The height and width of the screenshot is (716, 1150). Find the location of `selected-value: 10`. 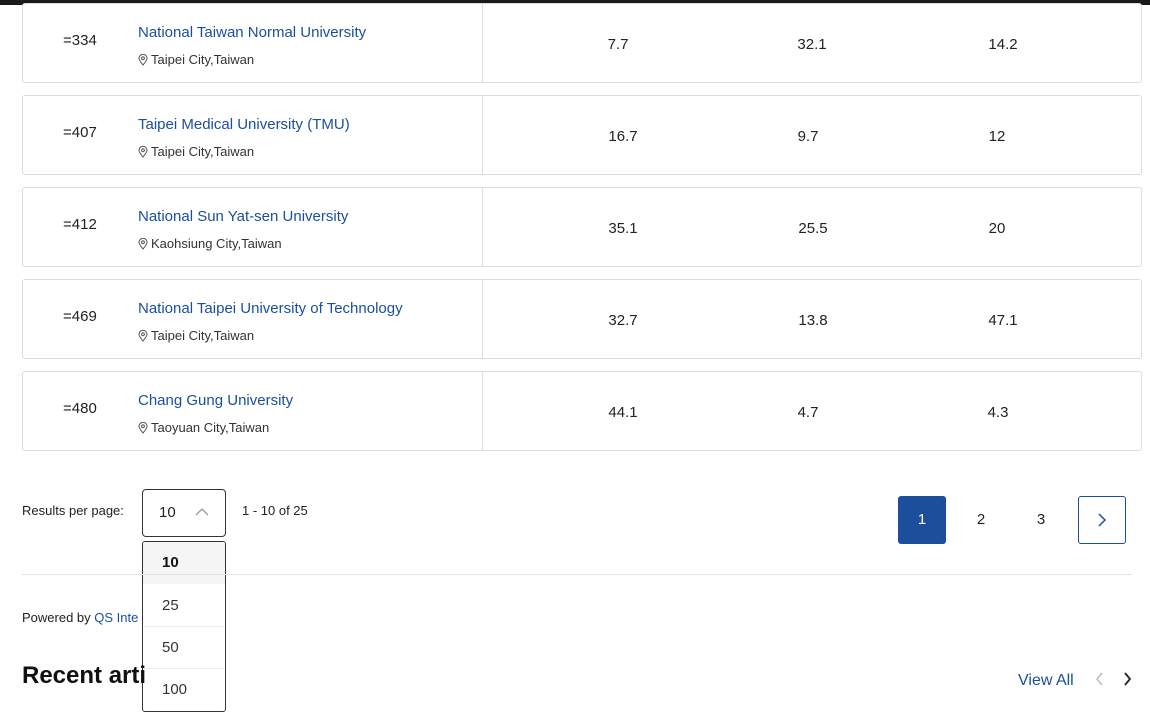

selected-value: 10 is located at coordinates (167, 512).